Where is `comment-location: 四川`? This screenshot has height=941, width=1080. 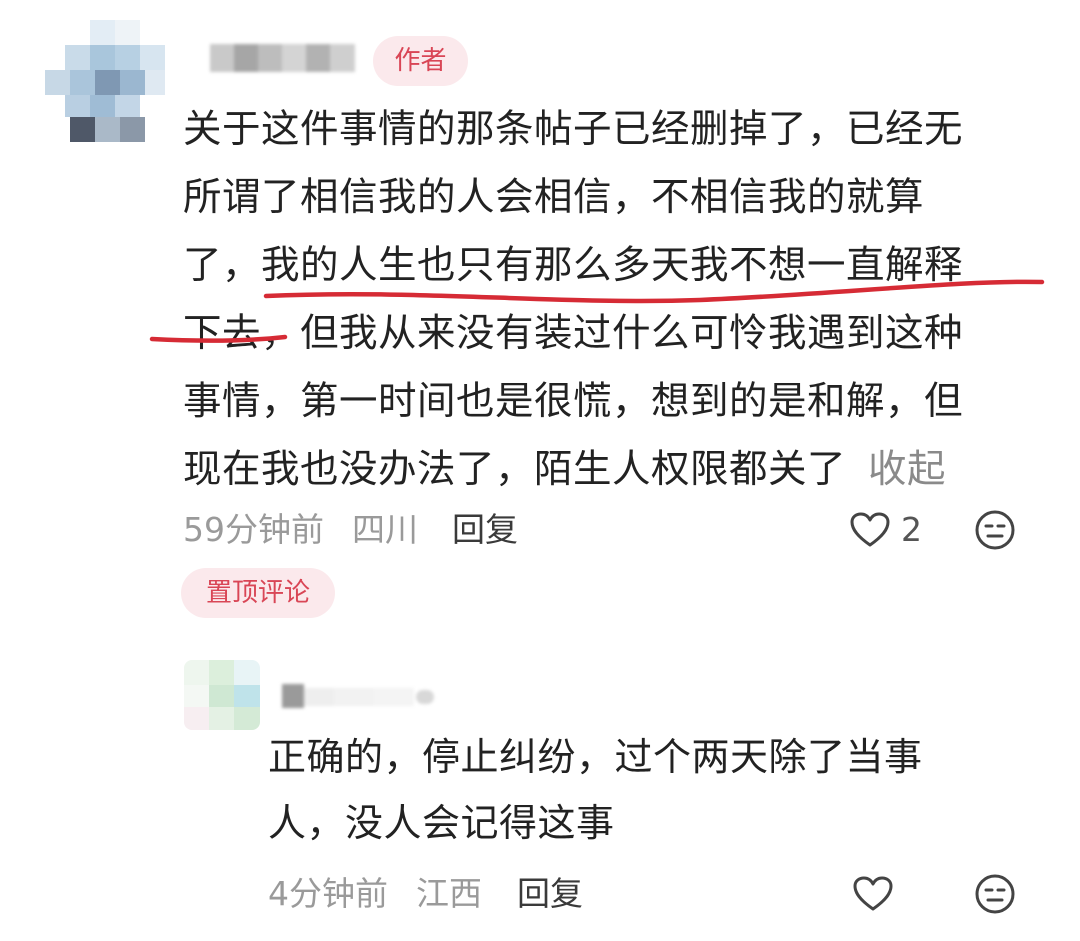
comment-location: 四川 is located at coordinates (385, 529).